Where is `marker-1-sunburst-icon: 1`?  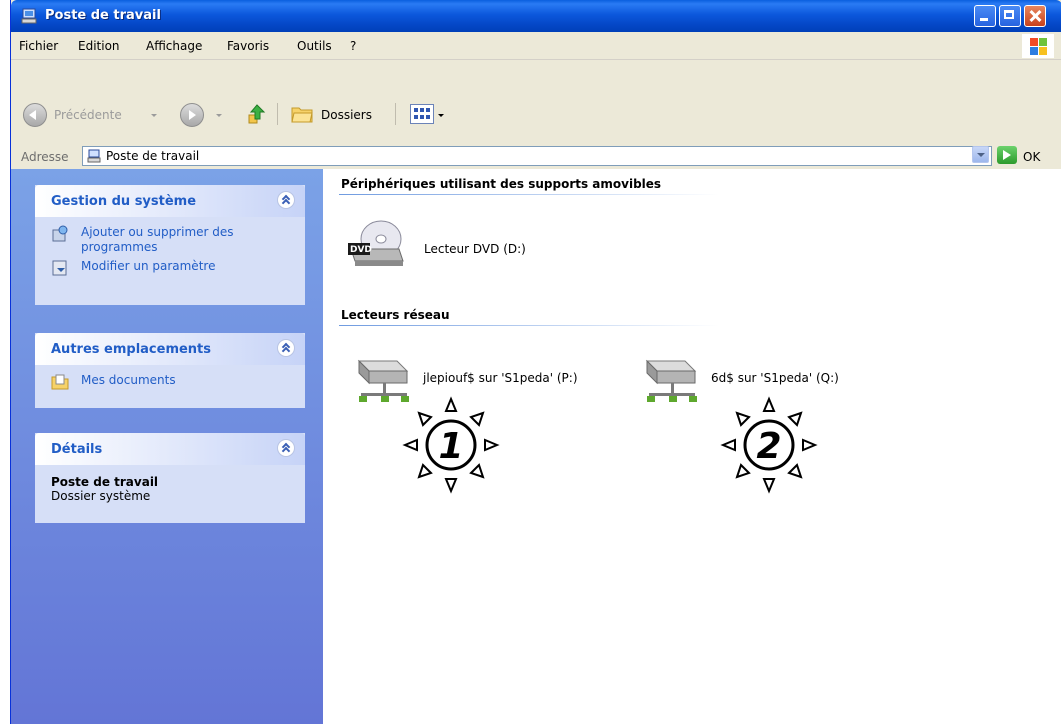 marker-1-sunburst-icon: 1 is located at coordinates (451, 445).